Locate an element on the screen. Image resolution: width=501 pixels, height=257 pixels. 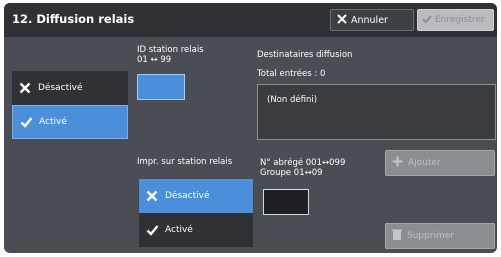
cancel-label: Annuler is located at coordinates (369, 20).